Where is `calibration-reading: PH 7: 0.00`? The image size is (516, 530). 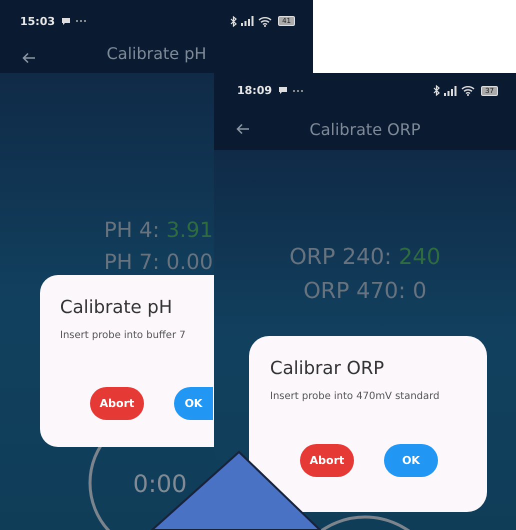
calibration-reading: PH 7: 0.00 is located at coordinates (159, 262).